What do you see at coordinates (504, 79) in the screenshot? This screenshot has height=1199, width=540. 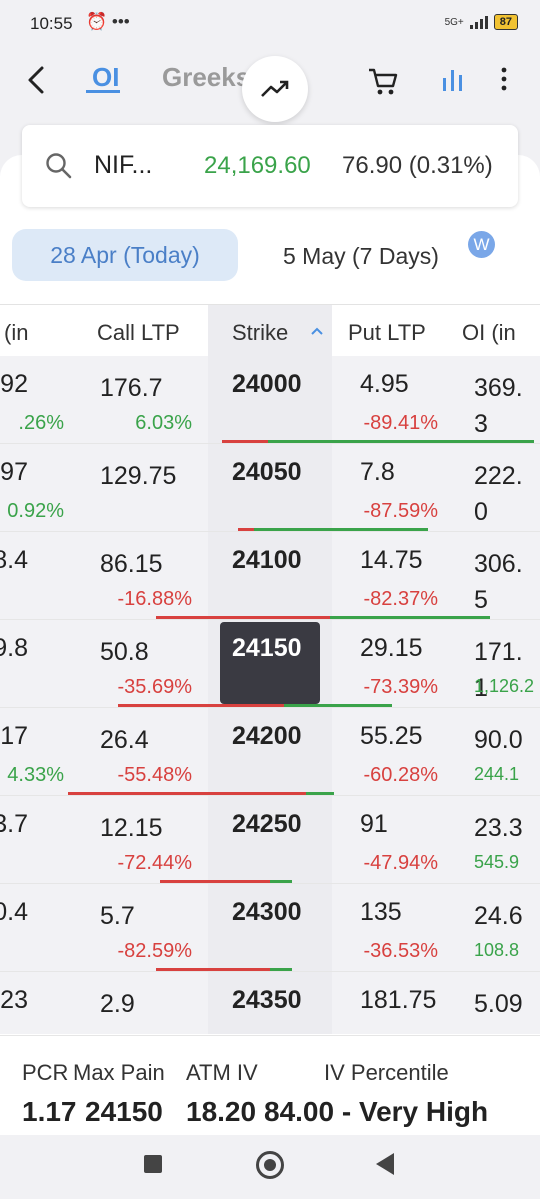 I see `more-options-icon` at bounding box center [504, 79].